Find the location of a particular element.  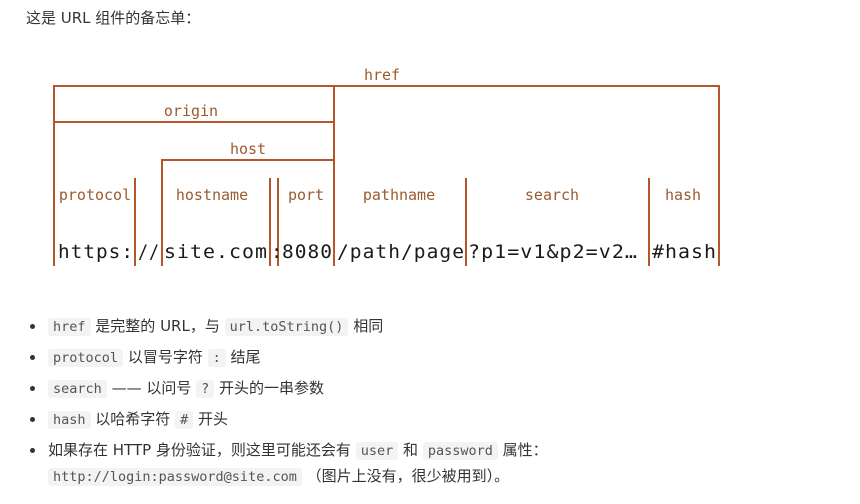

list-item: protocol 以冒号字符 : 结尾 is located at coordinates (286, 357).